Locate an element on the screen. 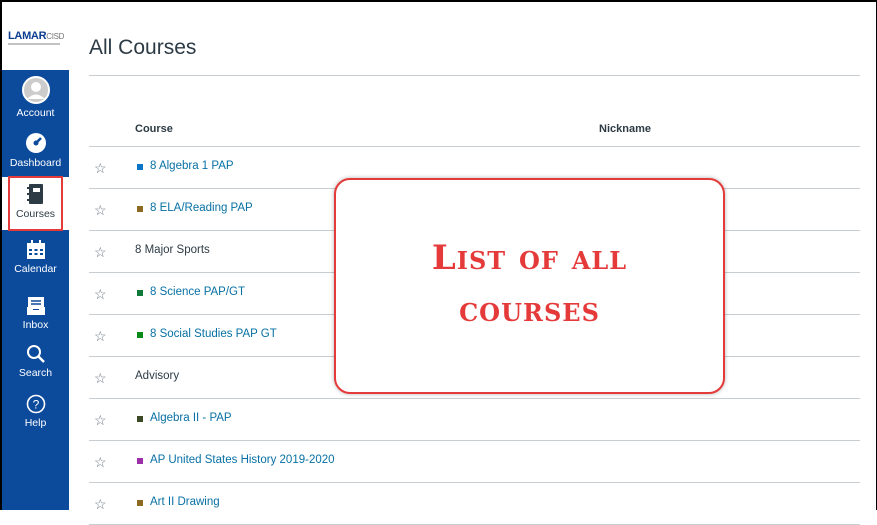  course-link: 8 Algebra 1 PAP is located at coordinates (192, 166).